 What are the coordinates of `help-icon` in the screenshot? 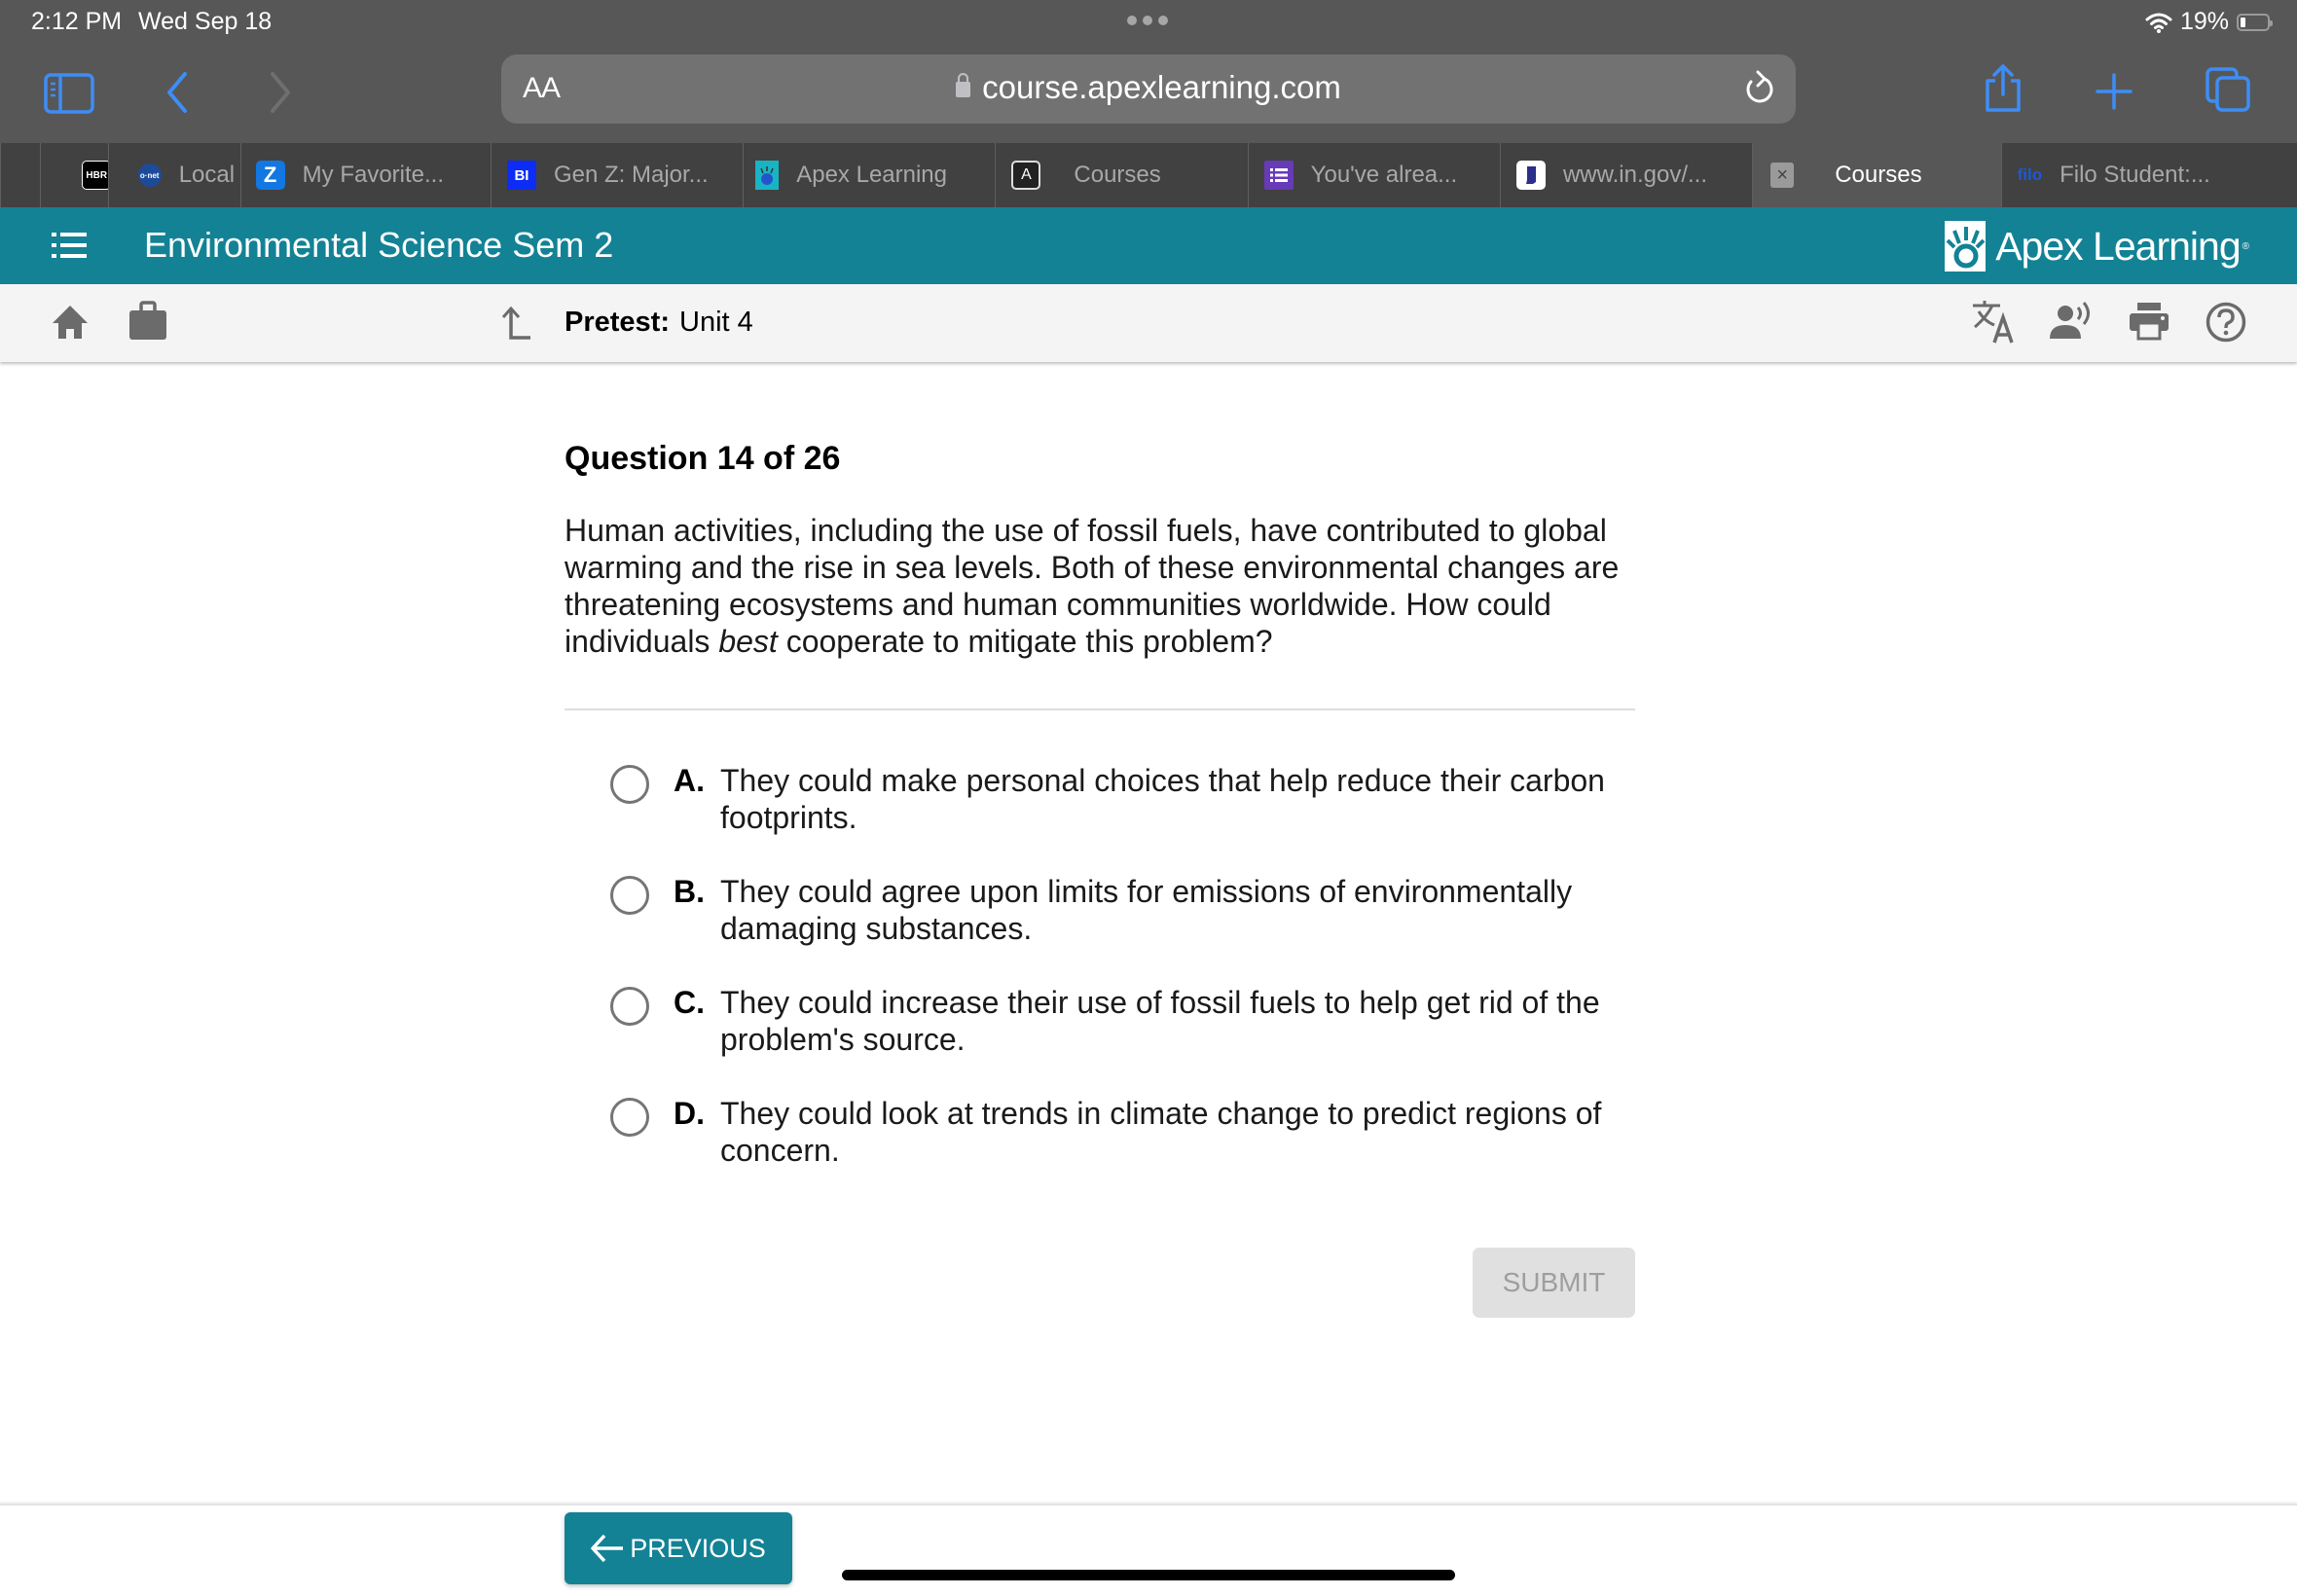 It's located at (2226, 322).